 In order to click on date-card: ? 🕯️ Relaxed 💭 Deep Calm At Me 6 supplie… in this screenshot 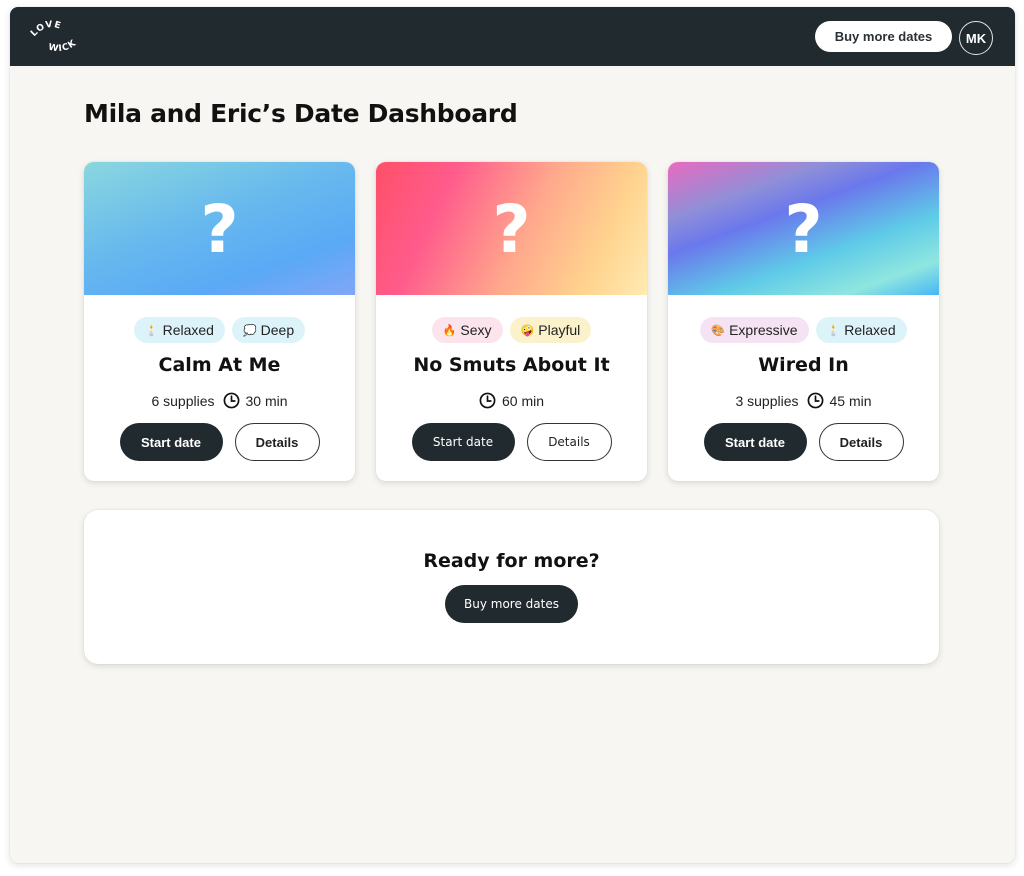, I will do `click(219, 321)`.